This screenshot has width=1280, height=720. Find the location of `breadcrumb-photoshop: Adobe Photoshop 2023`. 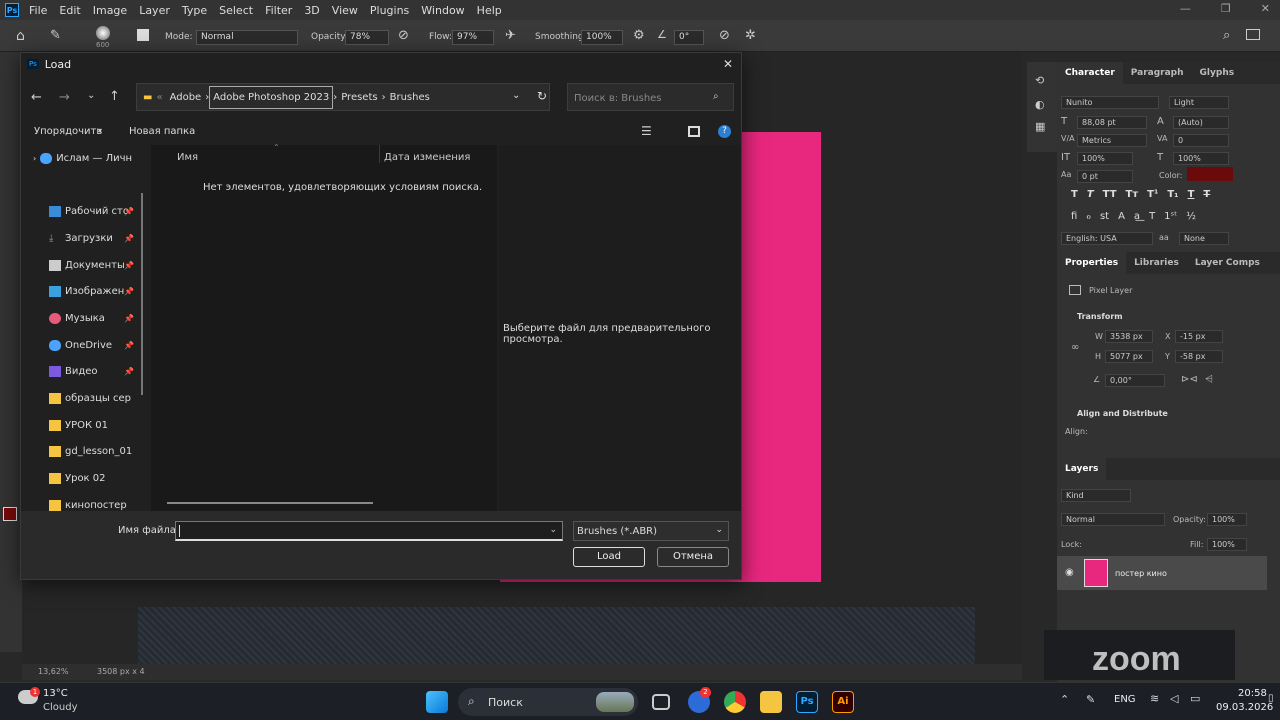

breadcrumb-photoshop: Adobe Photoshop 2023 is located at coordinates (271, 97).